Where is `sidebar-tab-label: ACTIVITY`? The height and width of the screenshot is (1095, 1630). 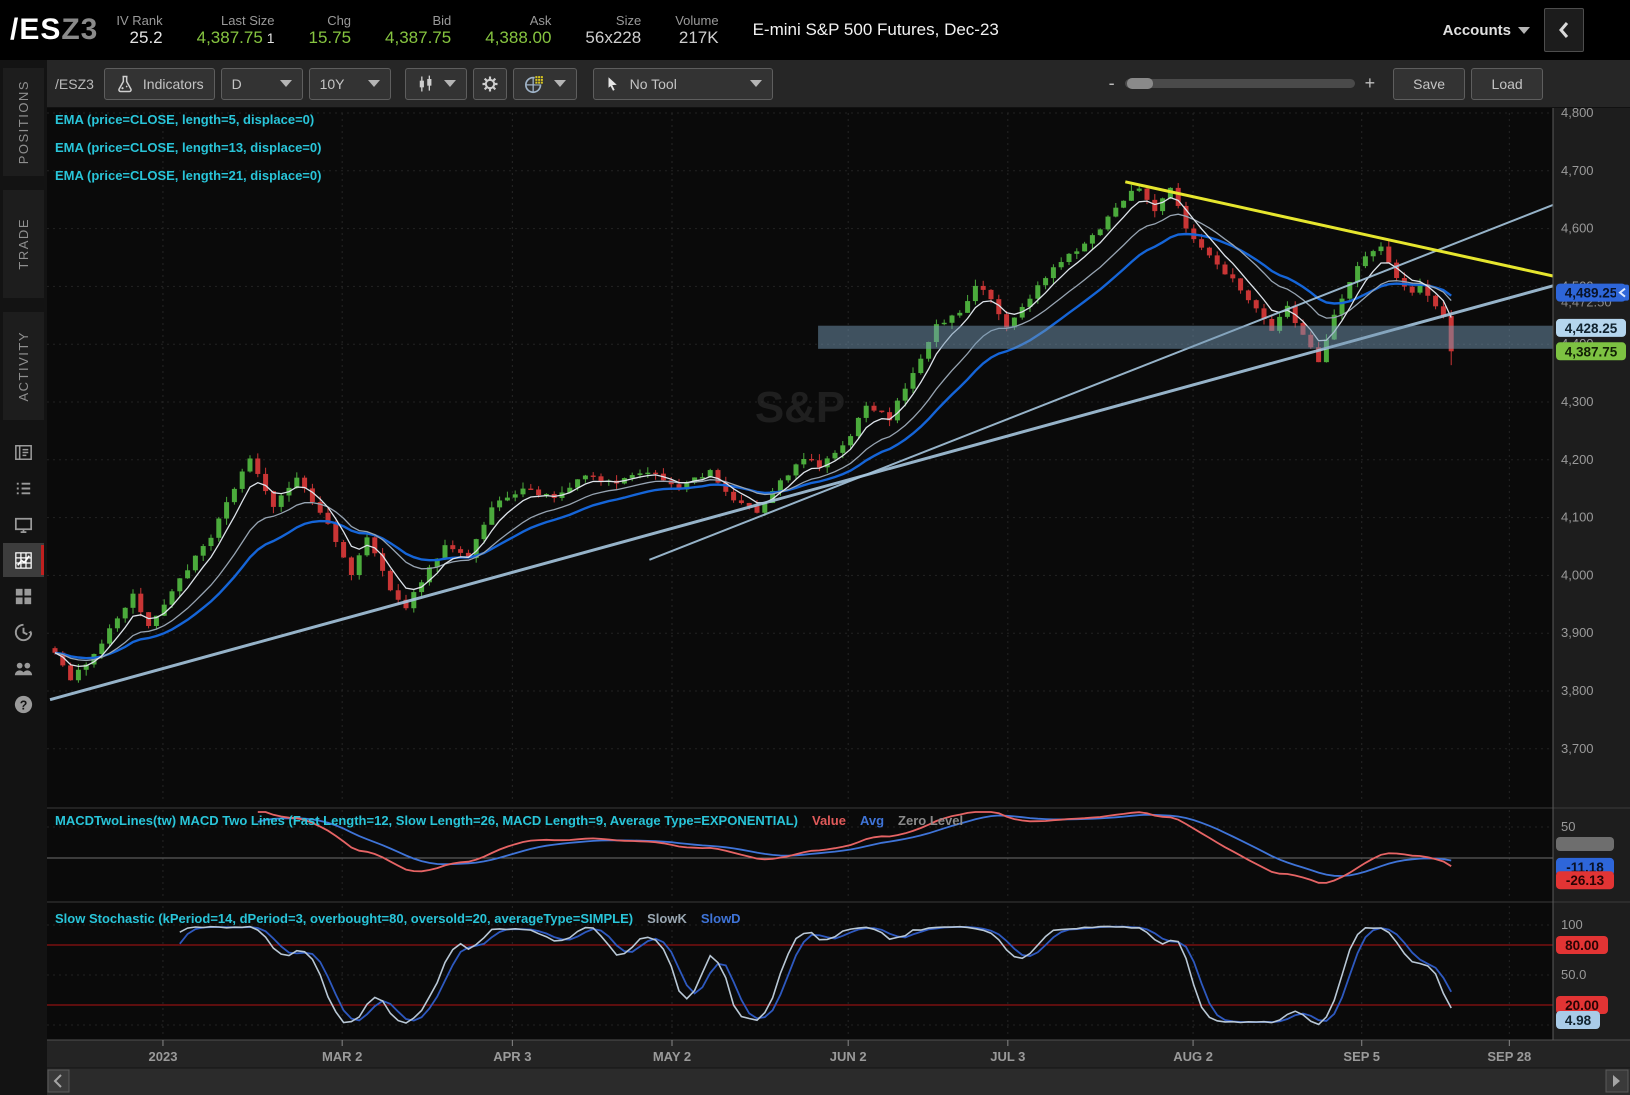
sidebar-tab-label: ACTIVITY is located at coordinates (23, 366).